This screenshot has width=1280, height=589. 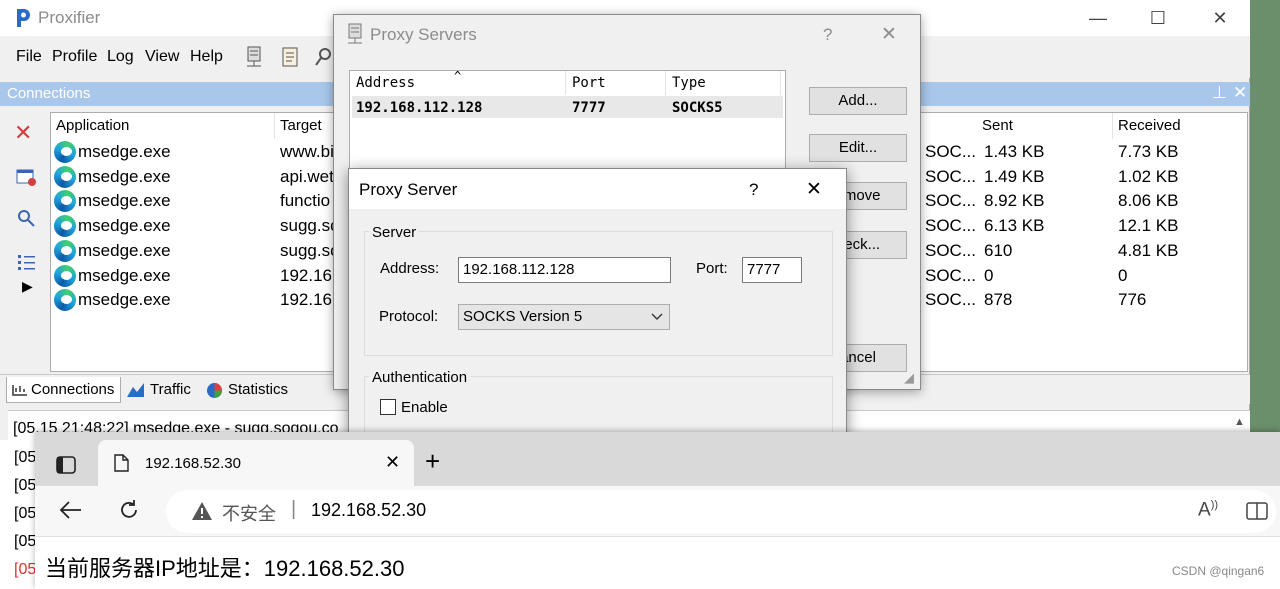 What do you see at coordinates (306, 300) in the screenshot?
I see `cell-target: 192.16` at bounding box center [306, 300].